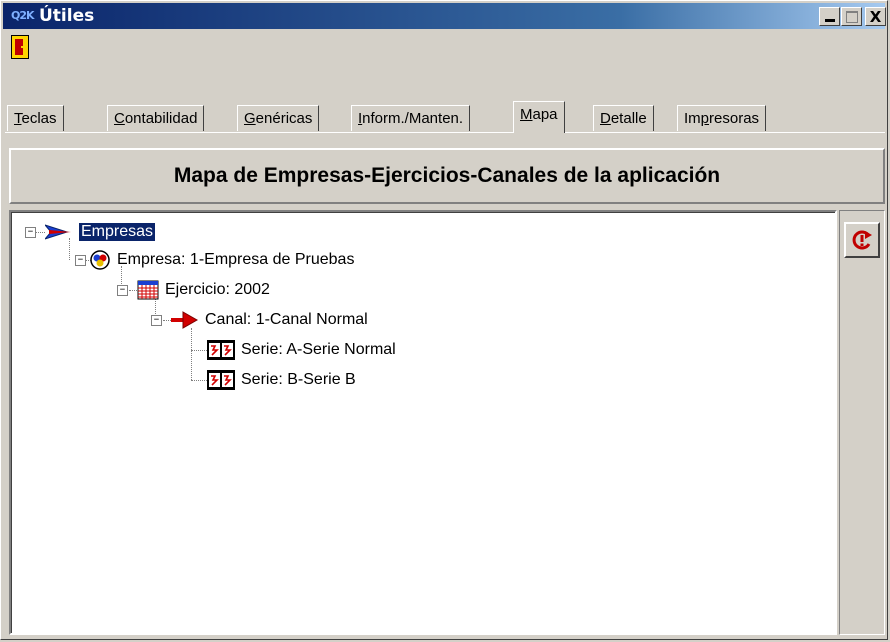 The image size is (890, 642). What do you see at coordinates (862, 422) in the screenshot?
I see `side-panel` at bounding box center [862, 422].